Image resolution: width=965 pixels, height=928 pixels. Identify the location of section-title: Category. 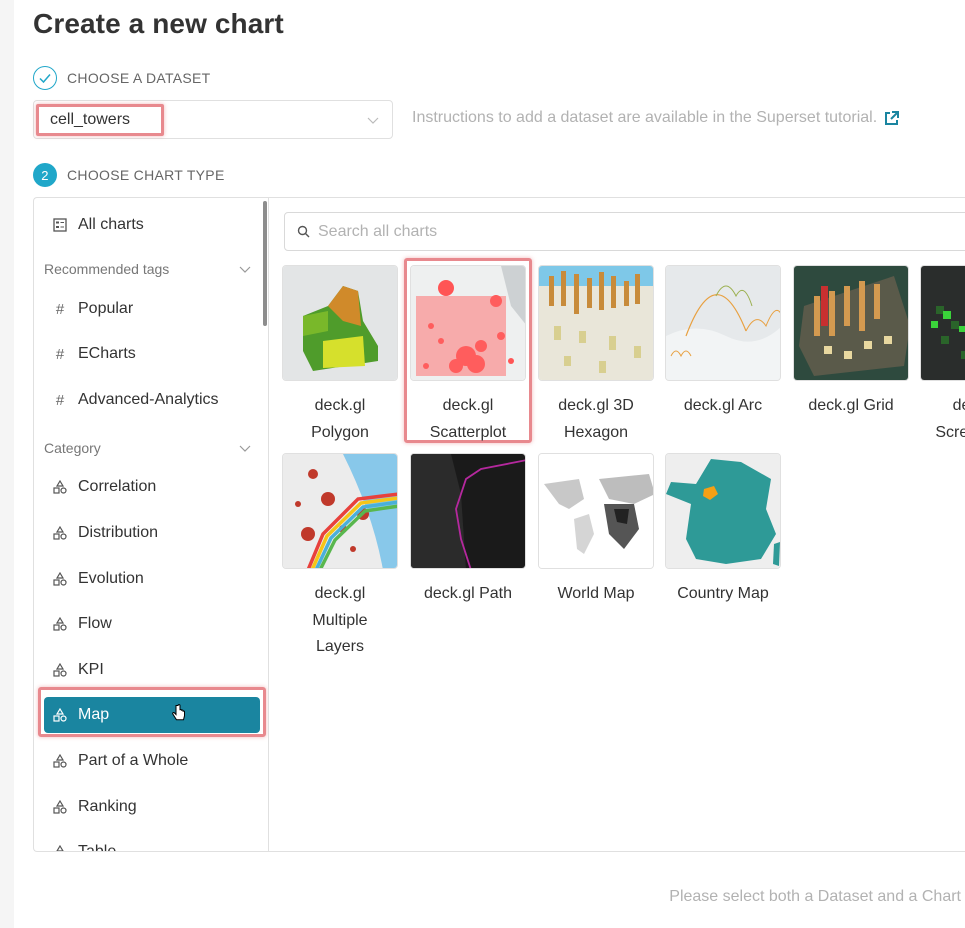
(72, 448).